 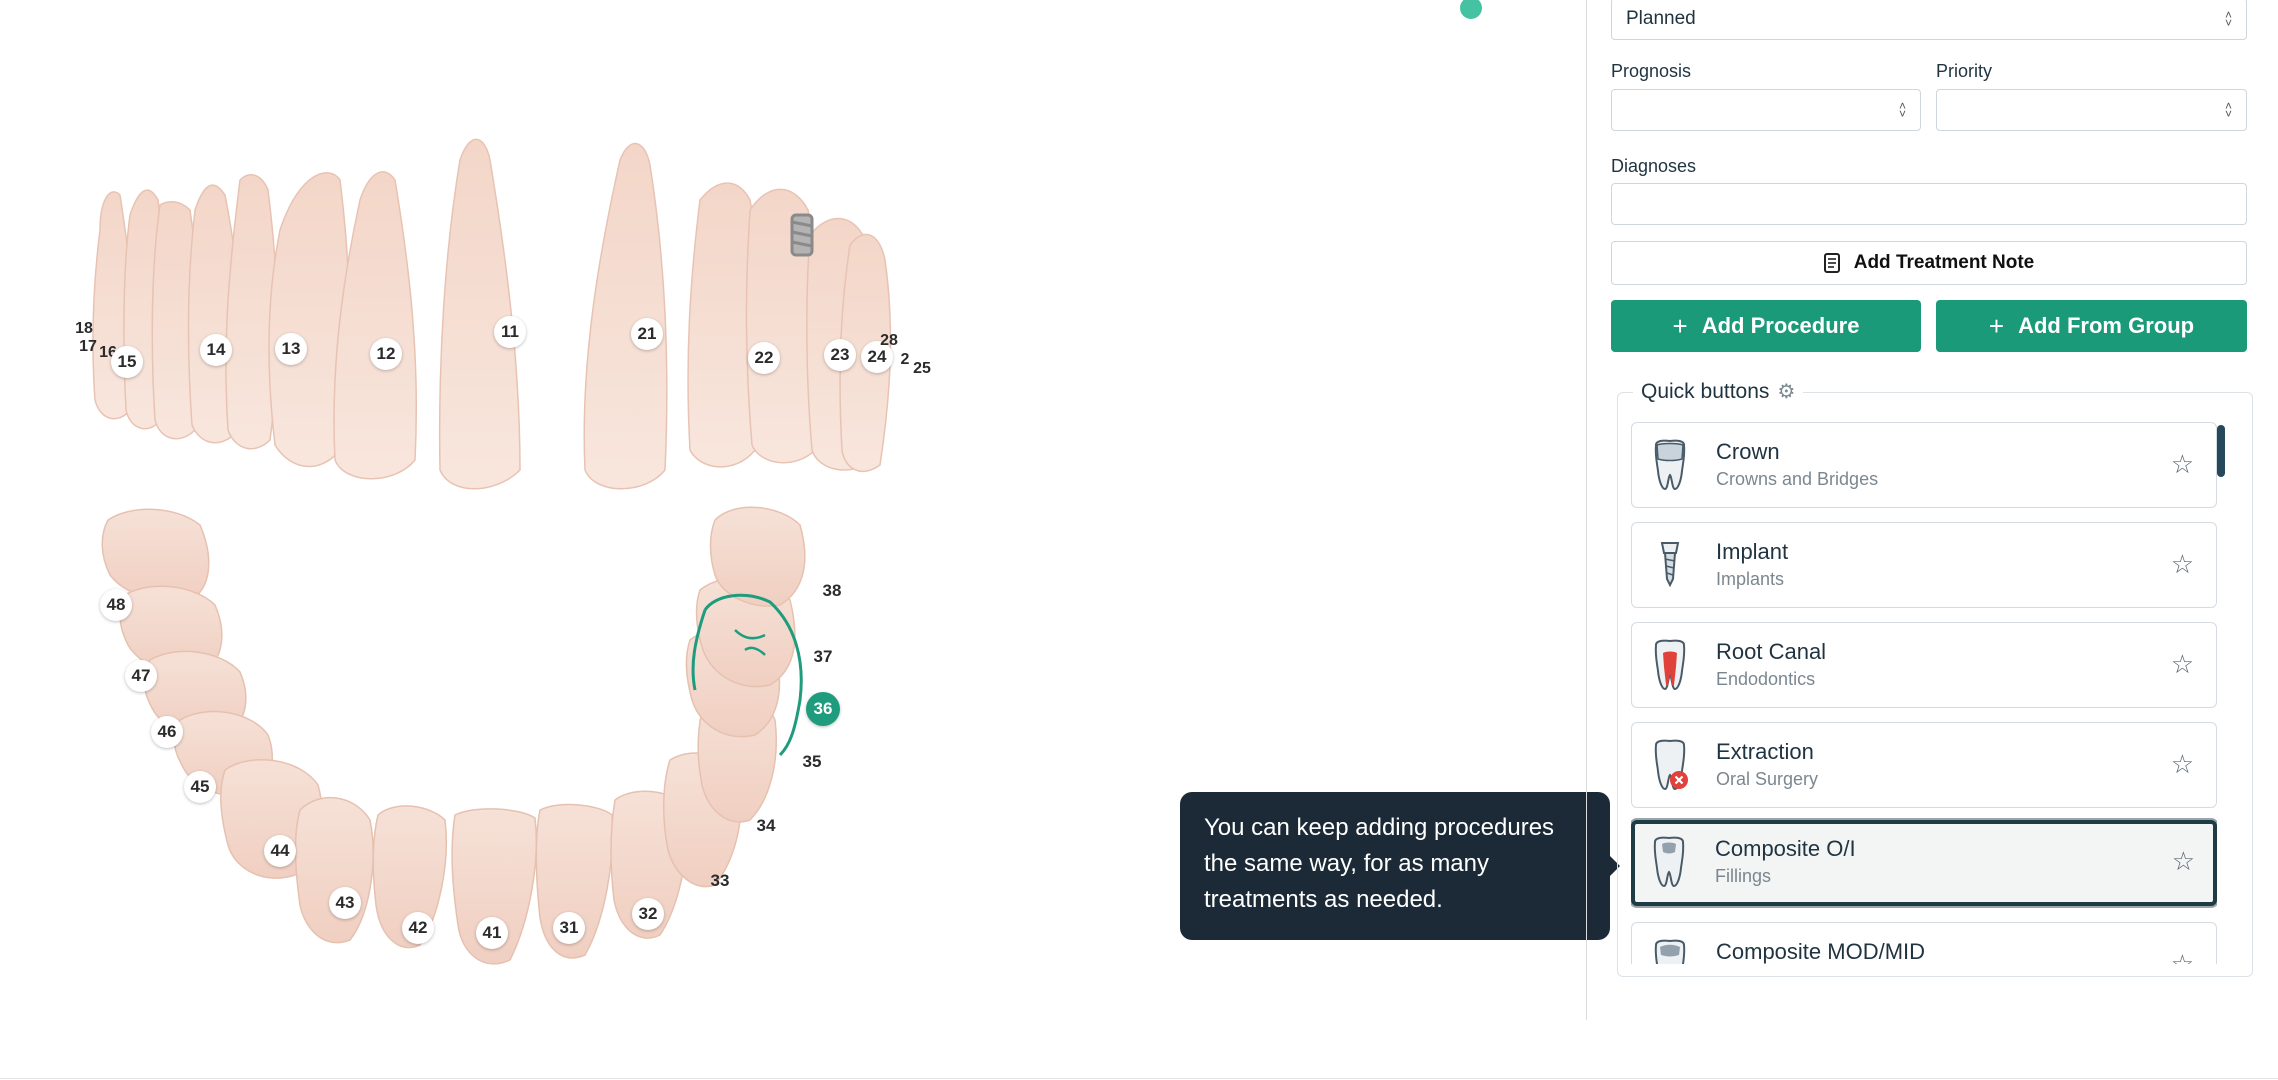 I want to click on status-select-value: Planned, so click(x=1661, y=18).